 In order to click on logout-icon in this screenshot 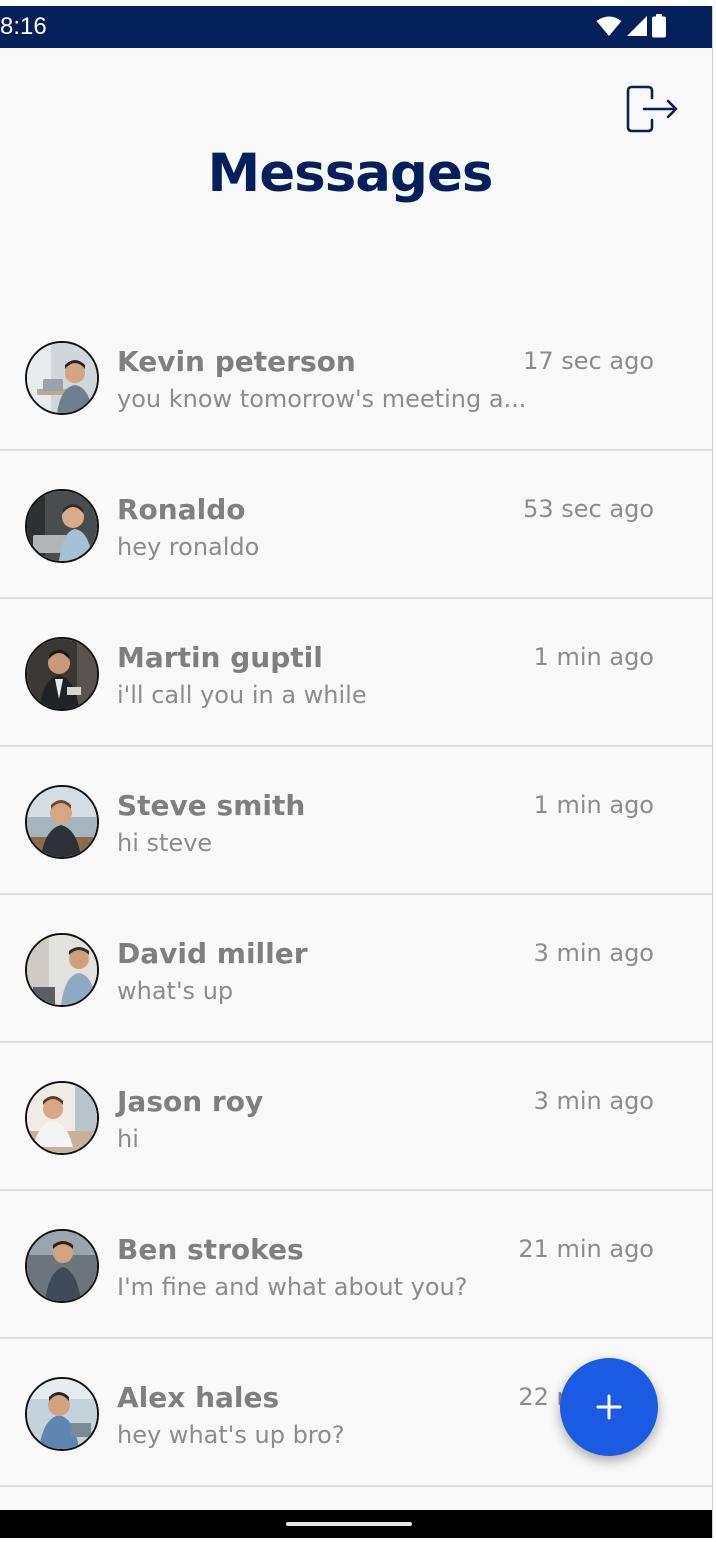, I will do `click(652, 109)`.